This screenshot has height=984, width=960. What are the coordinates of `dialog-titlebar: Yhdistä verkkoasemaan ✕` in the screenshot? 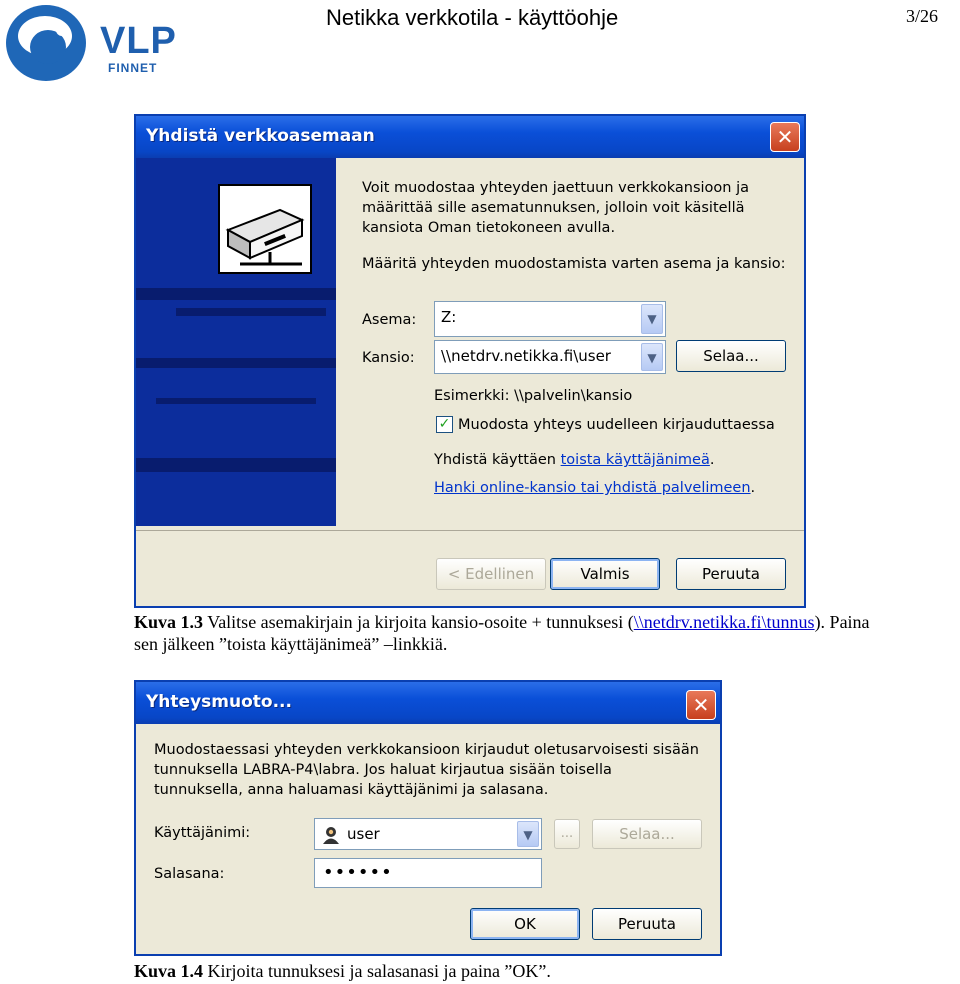 It's located at (470, 137).